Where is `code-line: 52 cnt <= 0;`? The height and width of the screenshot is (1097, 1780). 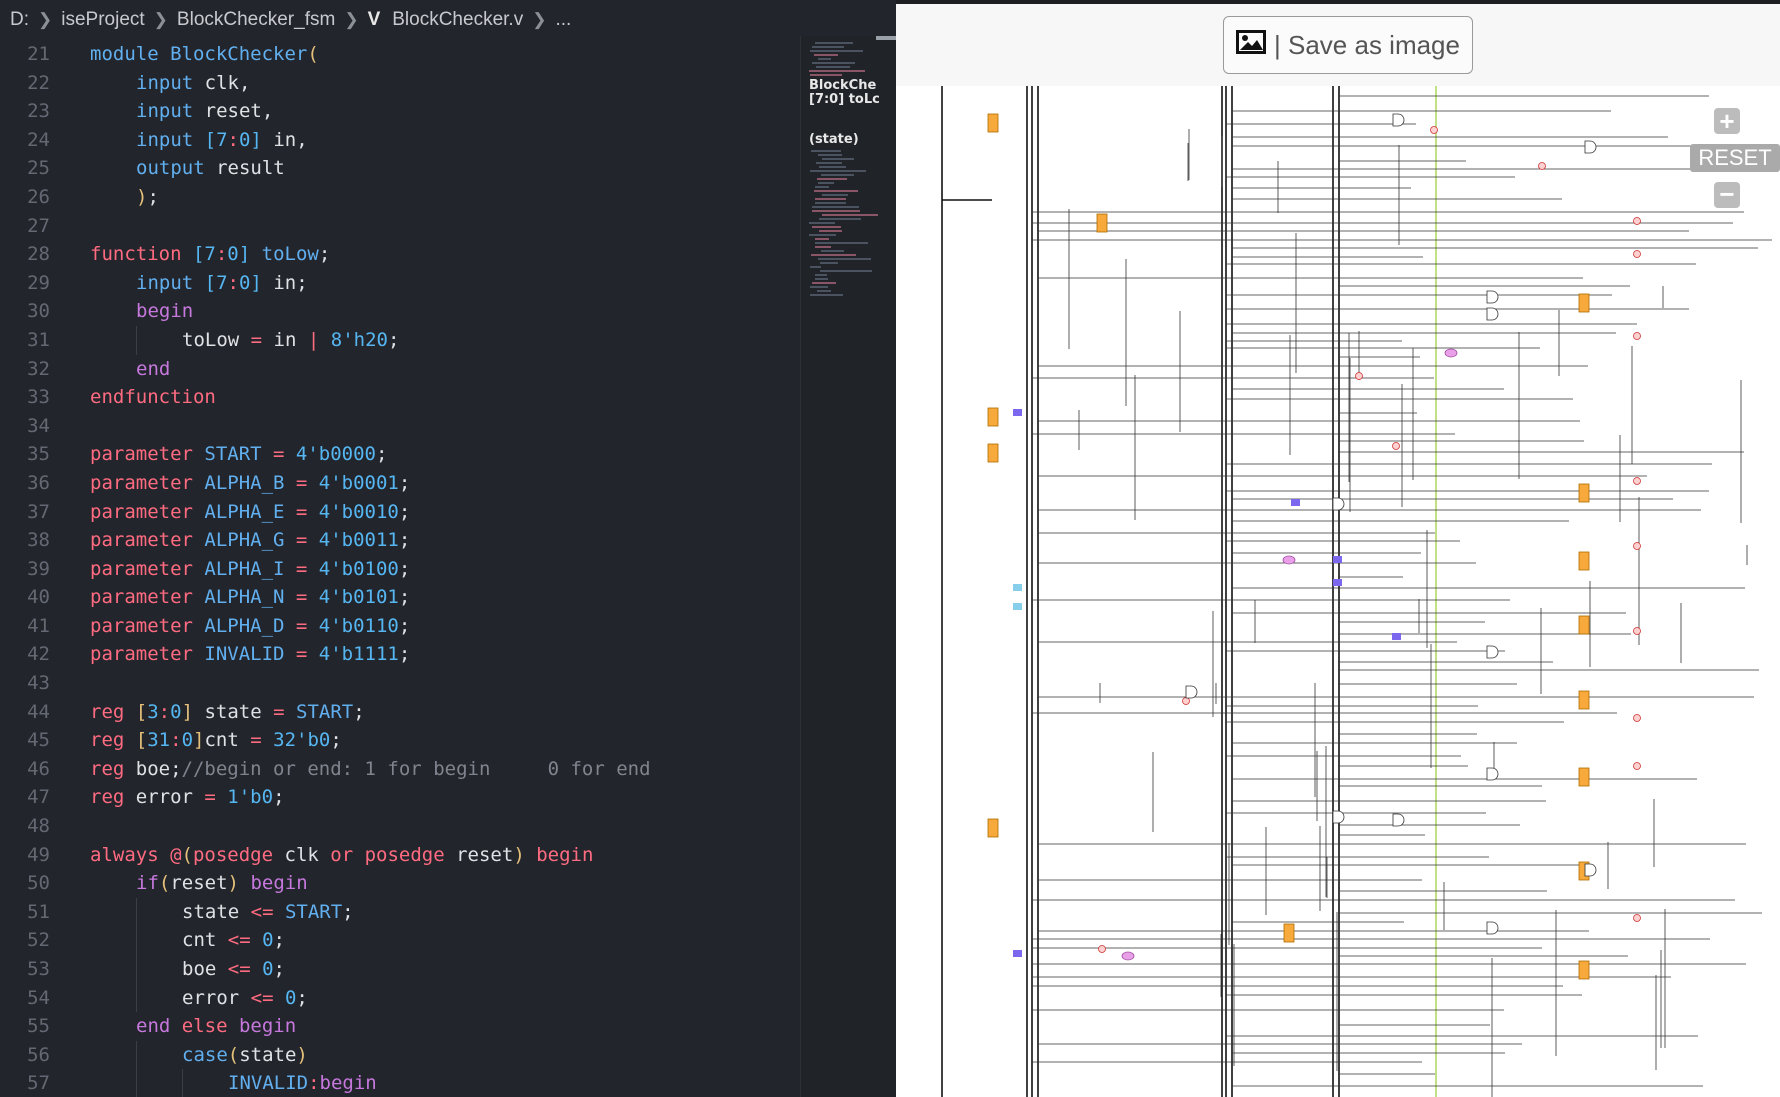 code-line: 52 cnt <= 0; is located at coordinates (400, 940).